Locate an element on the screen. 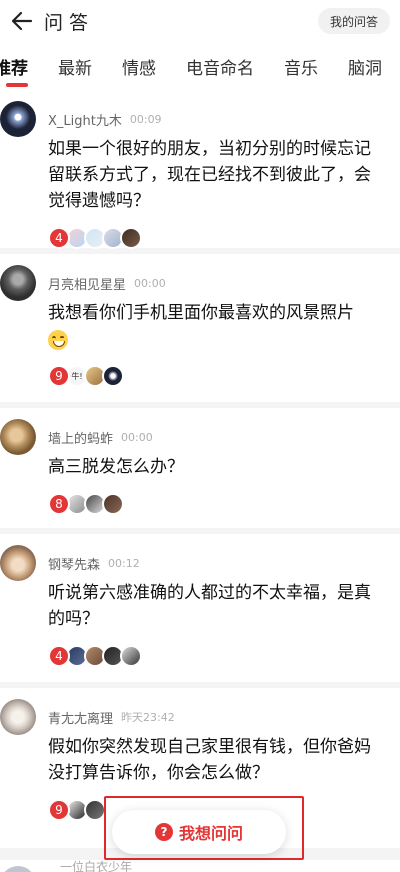 This screenshot has width=400, height=872. ask-button-highlight: ? 我想问问 is located at coordinates (204, 828).